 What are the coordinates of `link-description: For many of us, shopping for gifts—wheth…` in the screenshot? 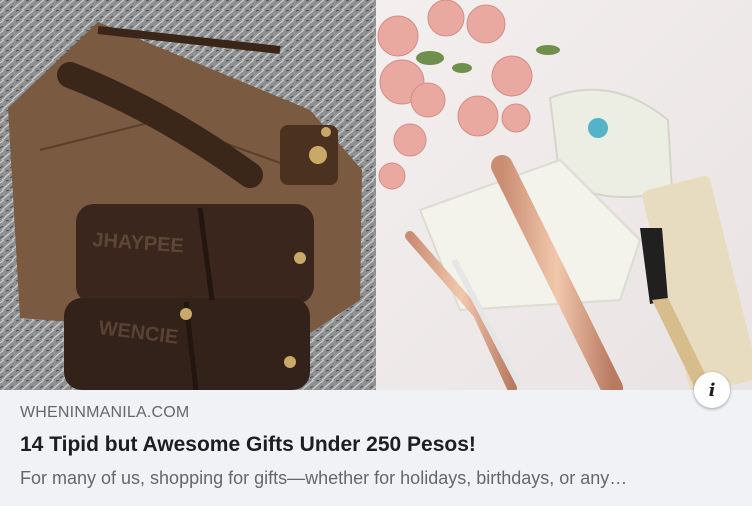 It's located at (324, 478).